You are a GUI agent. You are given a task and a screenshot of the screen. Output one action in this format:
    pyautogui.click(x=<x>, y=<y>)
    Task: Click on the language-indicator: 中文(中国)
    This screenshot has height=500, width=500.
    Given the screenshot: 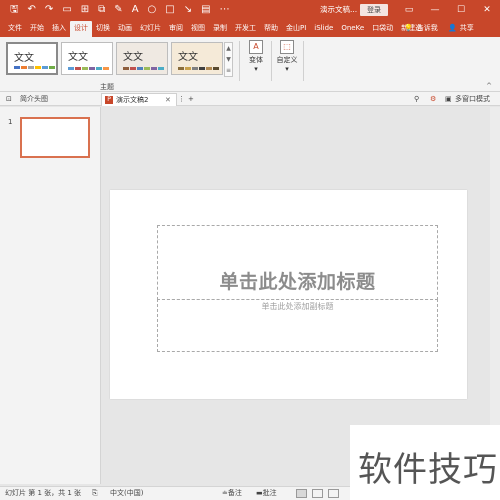 What is the action you would take?
    pyautogui.click(x=126, y=493)
    